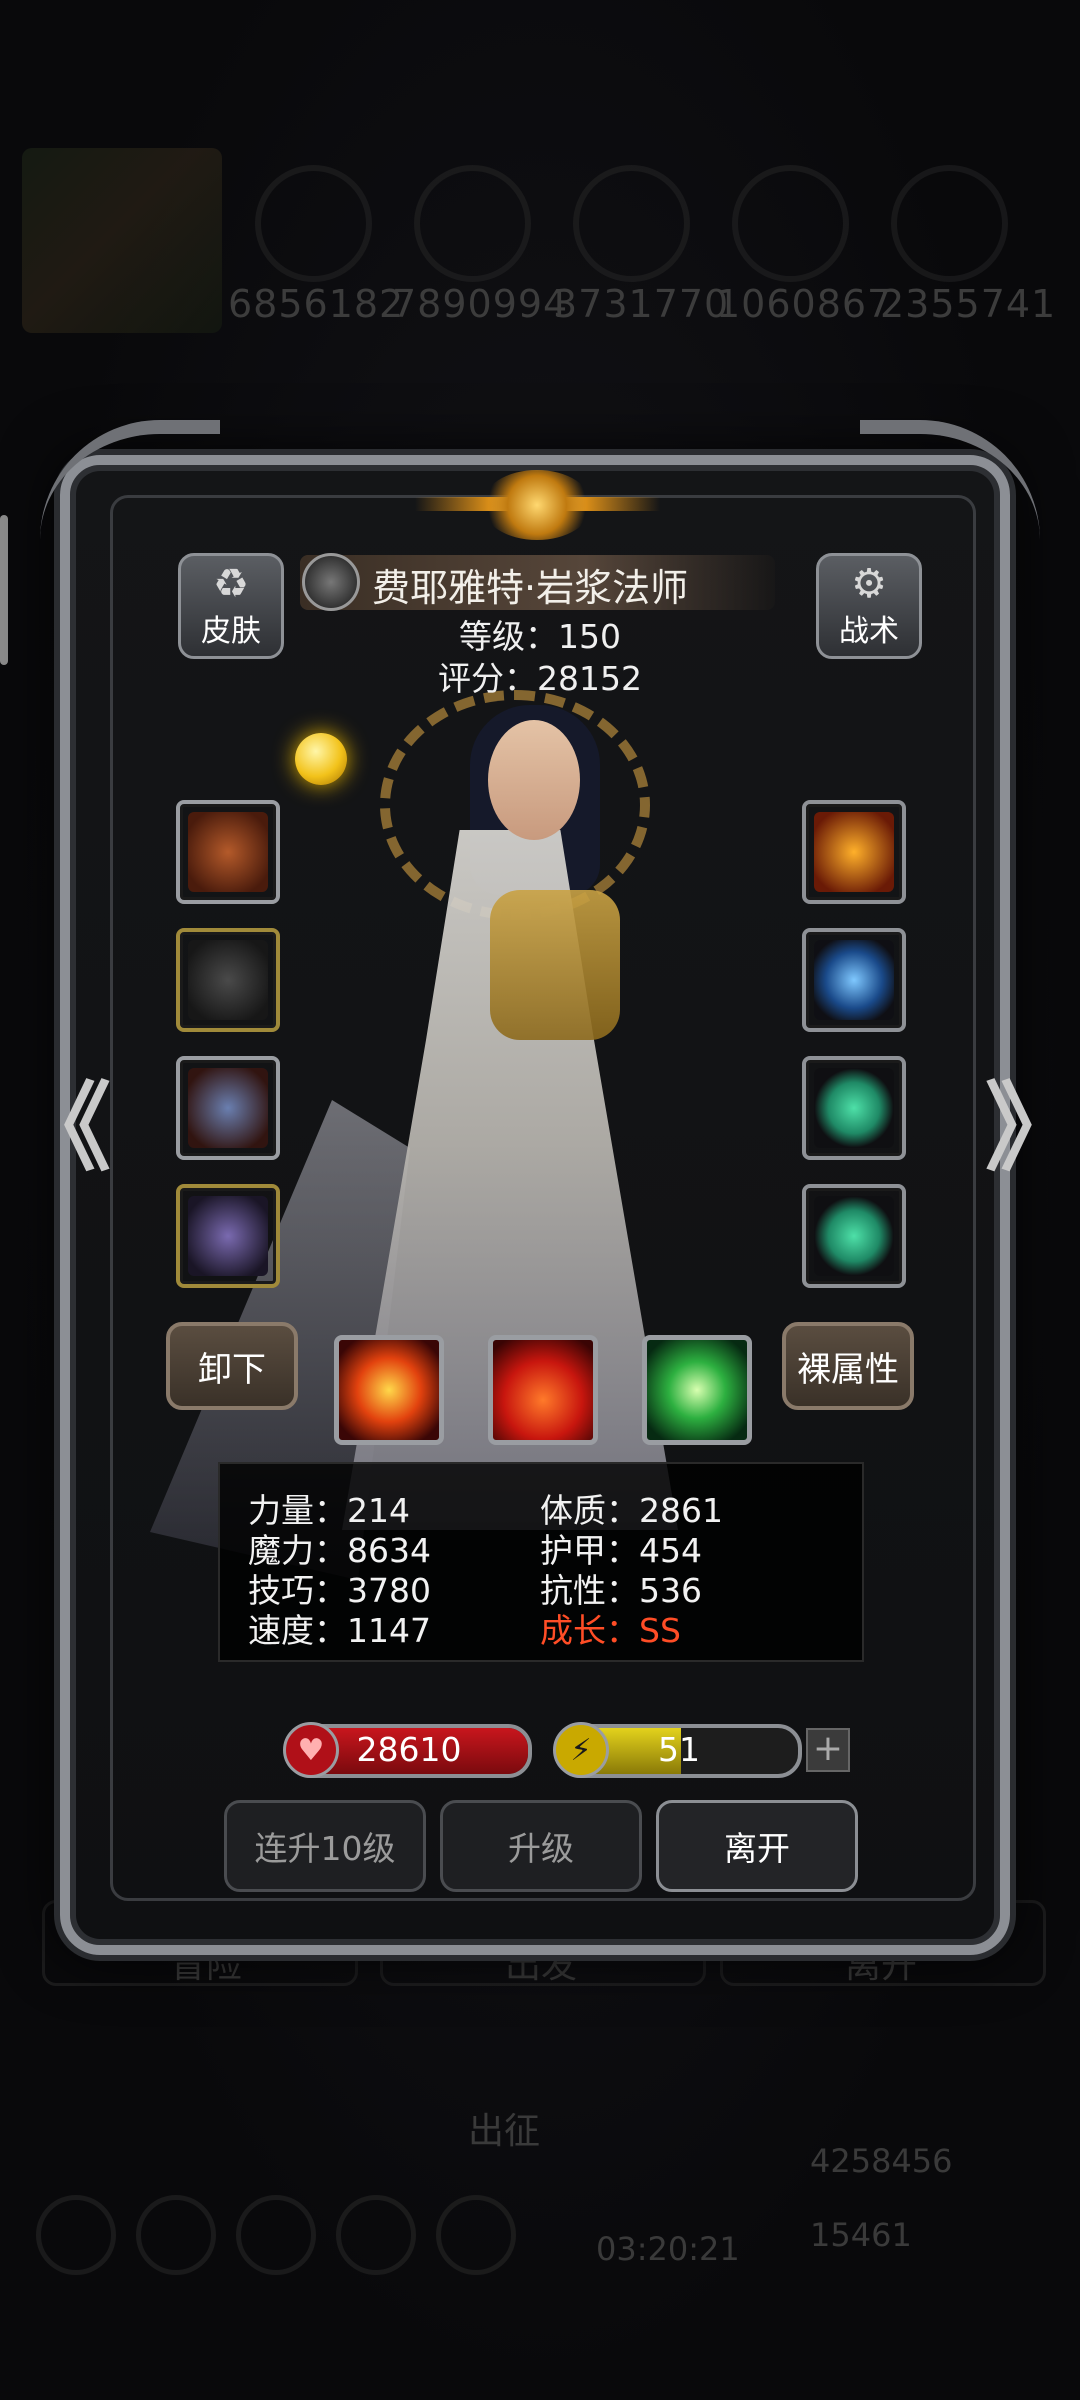 The width and height of the screenshot is (1080, 2400). Describe the element at coordinates (668, 2249) in the screenshot. I see `background-timer: 03:20:21` at that location.